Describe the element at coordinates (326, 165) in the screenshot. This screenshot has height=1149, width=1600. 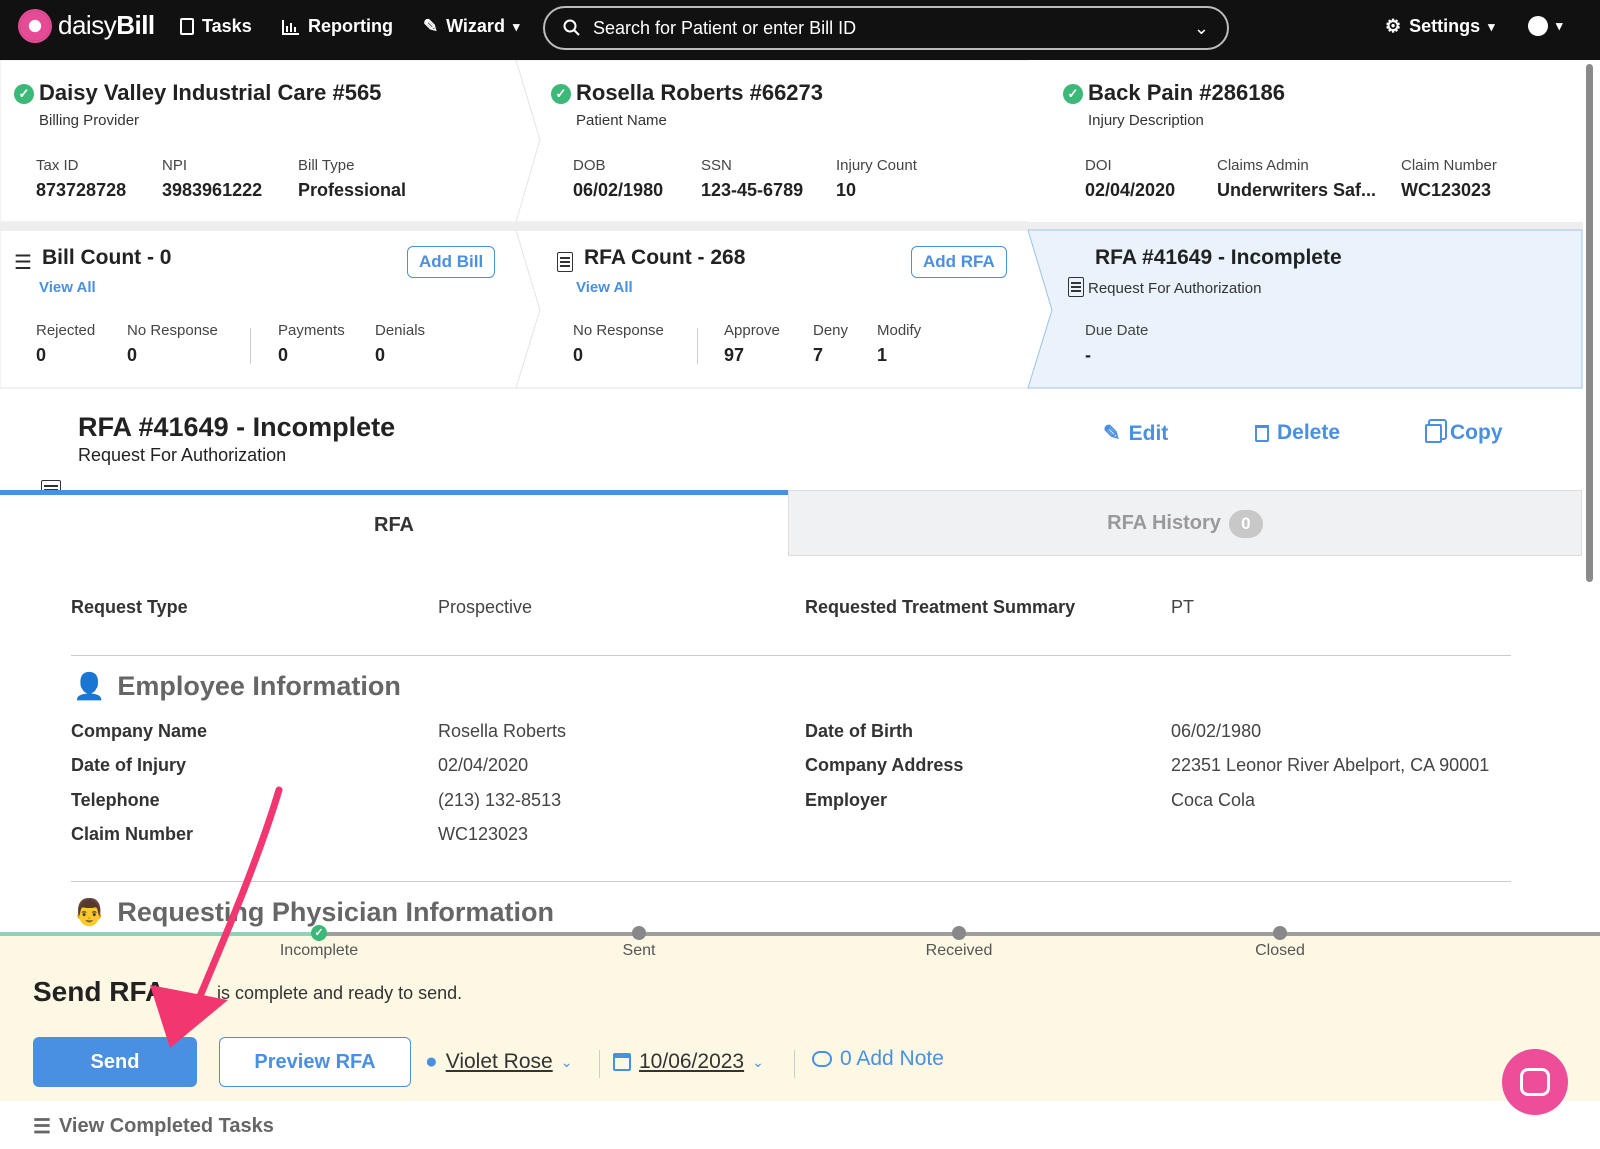
I see `field-label: Bill Type` at that location.